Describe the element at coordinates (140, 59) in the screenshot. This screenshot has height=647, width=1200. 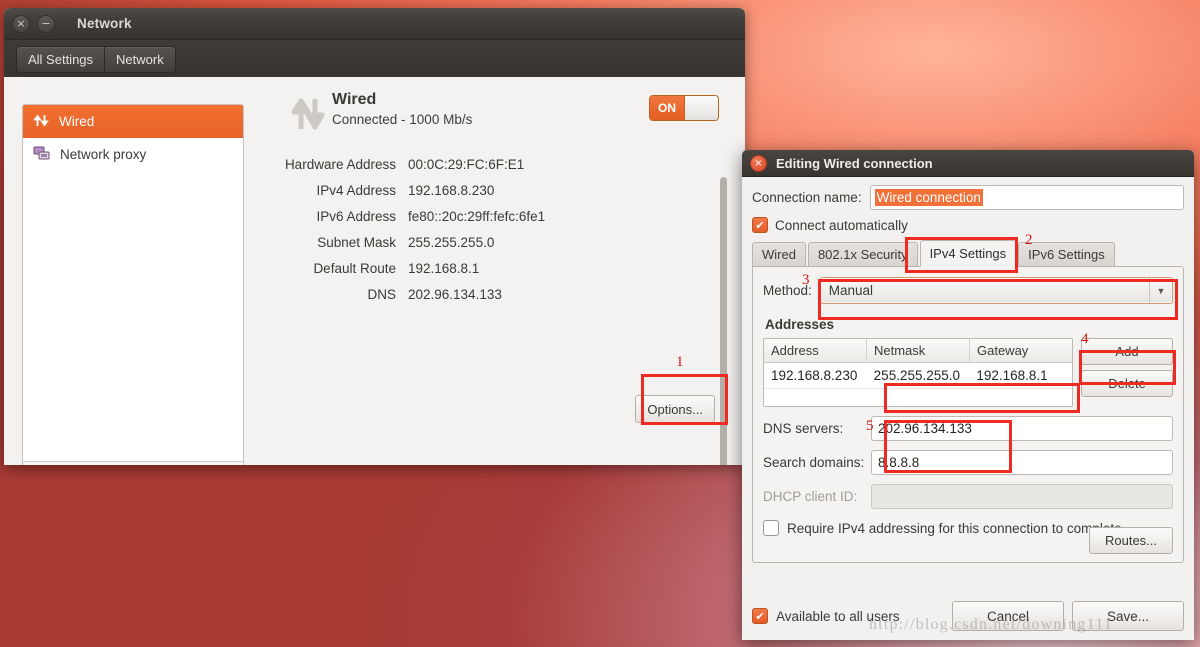
I see `network-toolbar-button: Network` at that location.